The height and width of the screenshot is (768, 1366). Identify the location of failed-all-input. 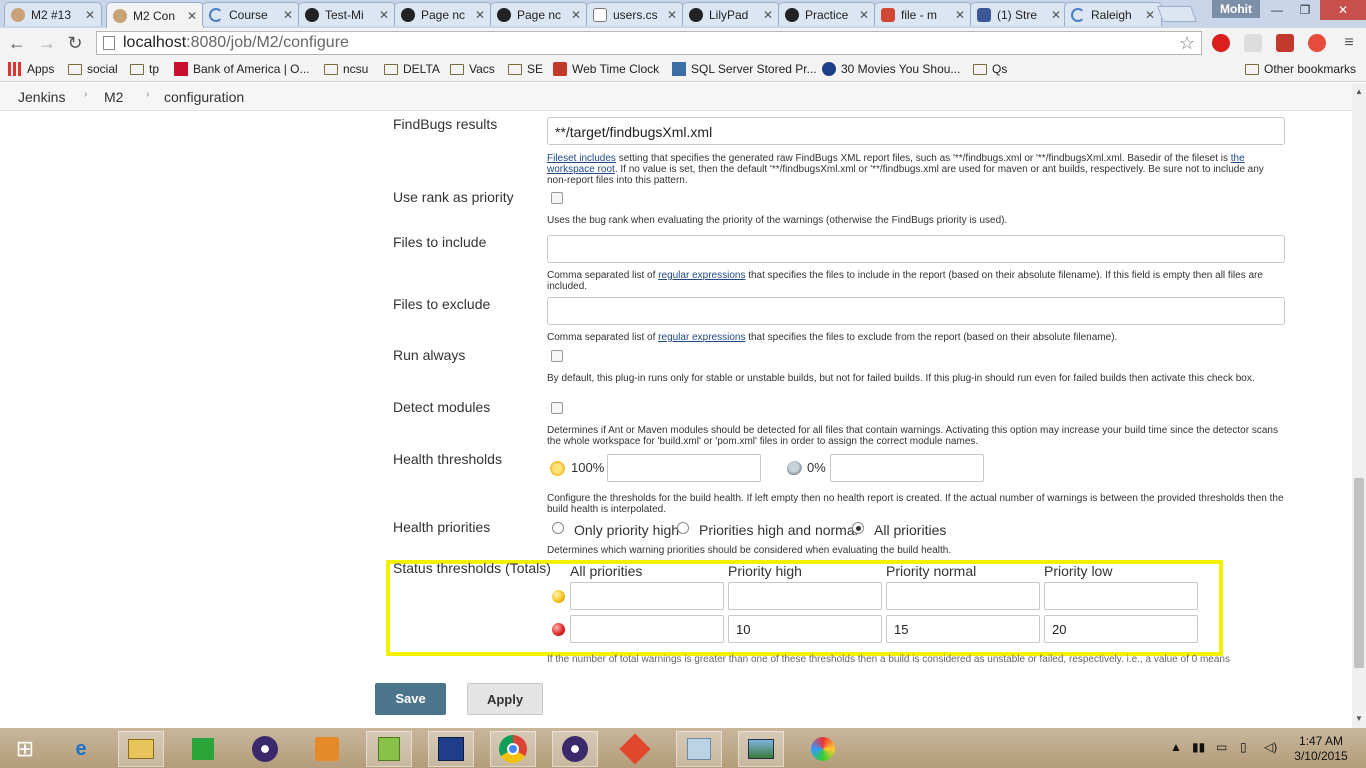
(647, 629).